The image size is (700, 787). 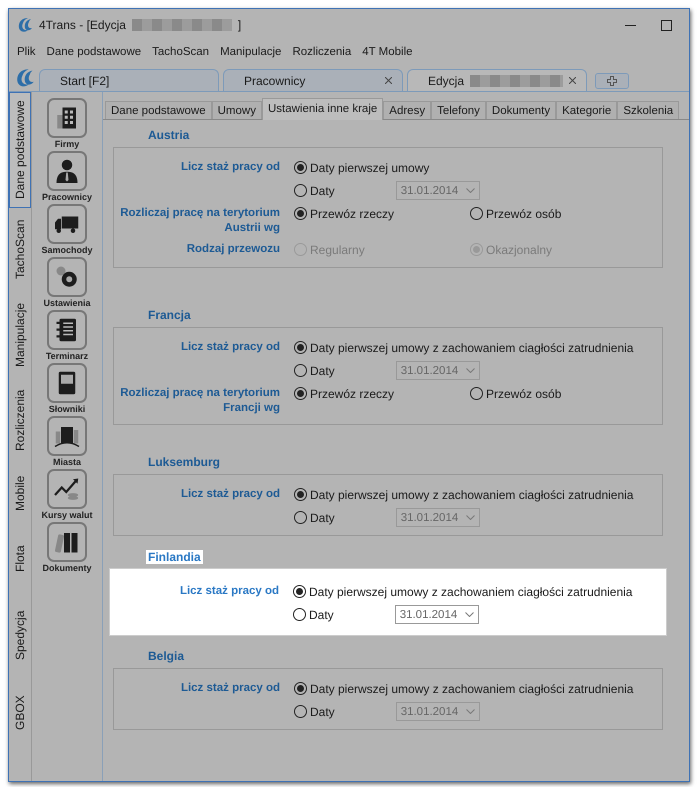 What do you see at coordinates (181, 52) in the screenshot?
I see `menu-item: TachoScan` at bounding box center [181, 52].